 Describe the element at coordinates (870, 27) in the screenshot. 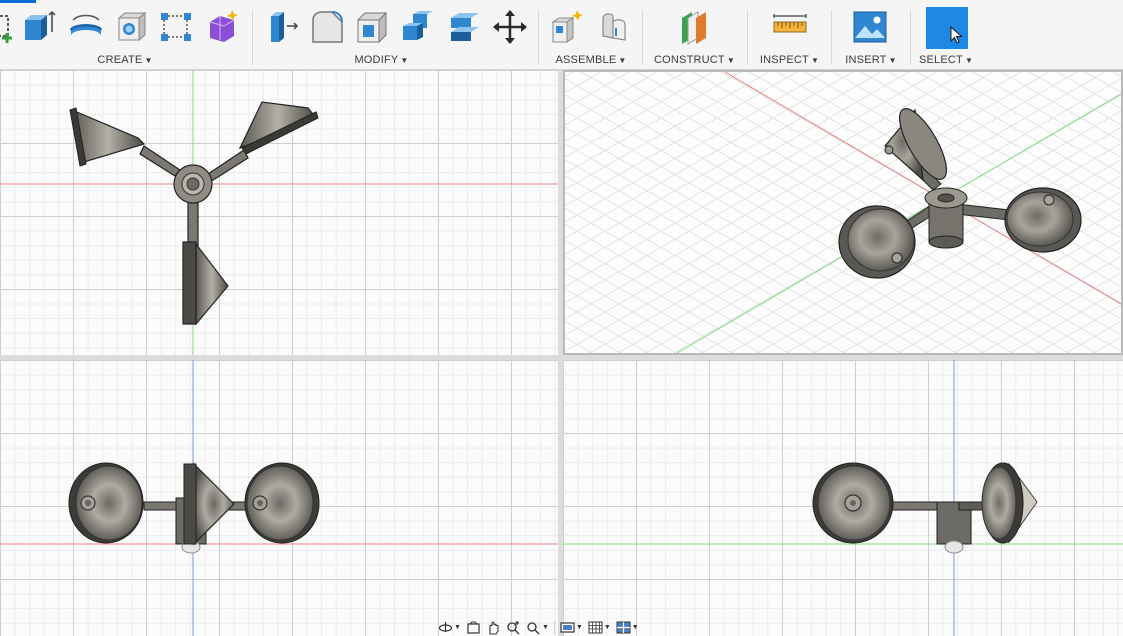

I see `insert-image-icon` at that location.